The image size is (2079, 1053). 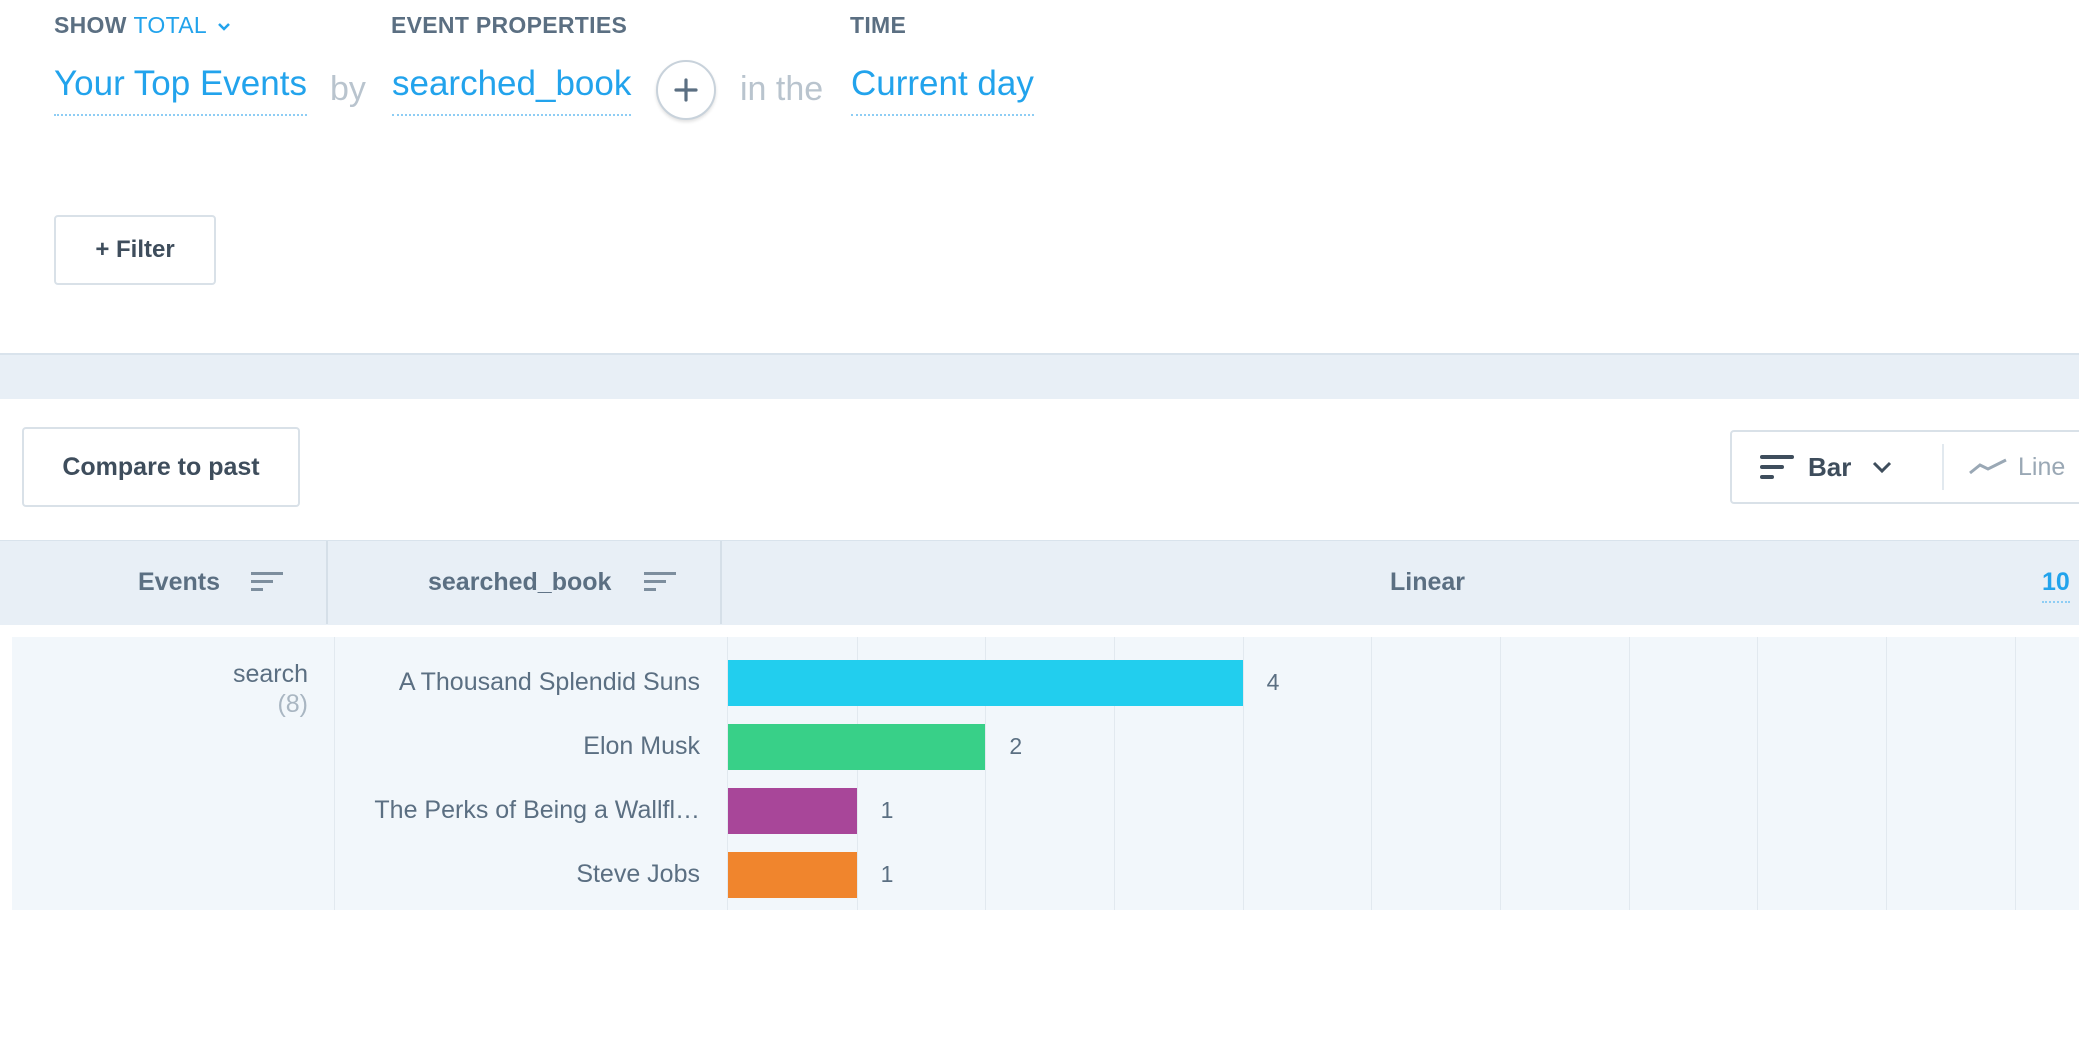 I want to click on time-label: TIME, so click(x=878, y=25).